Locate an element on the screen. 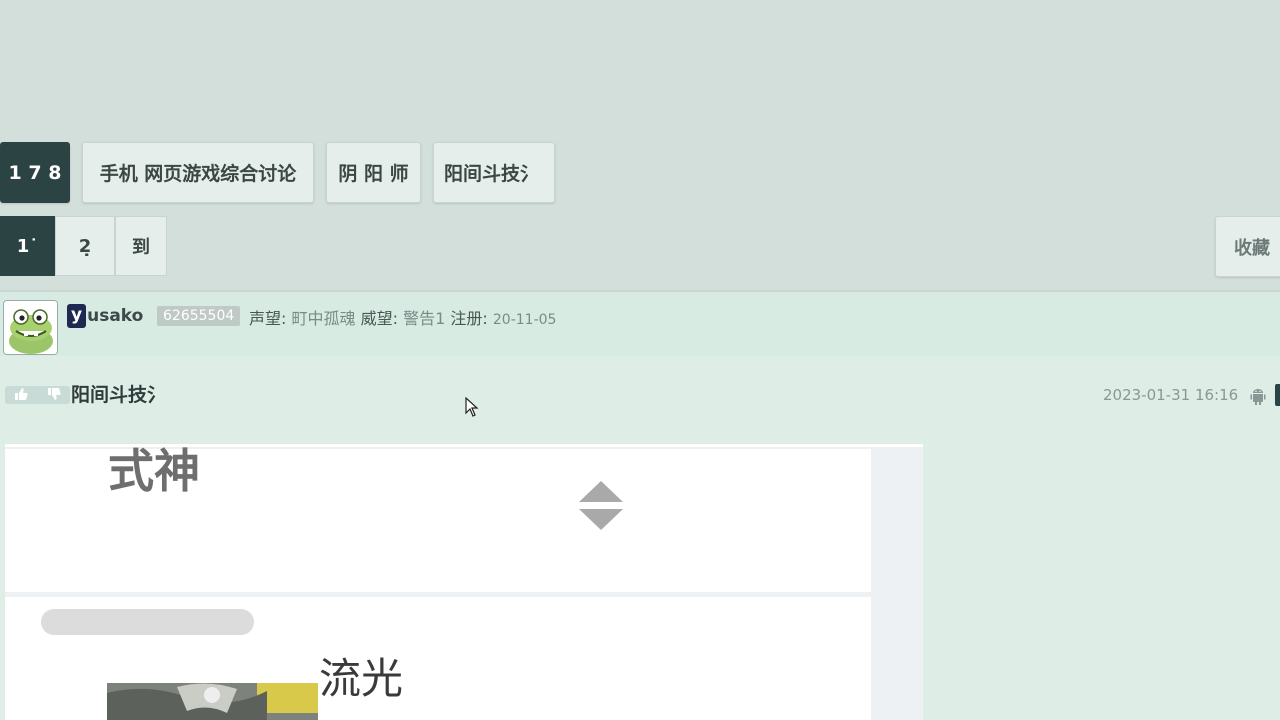 The width and height of the screenshot is (1280, 720). author-name-initial: y is located at coordinates (77, 316).